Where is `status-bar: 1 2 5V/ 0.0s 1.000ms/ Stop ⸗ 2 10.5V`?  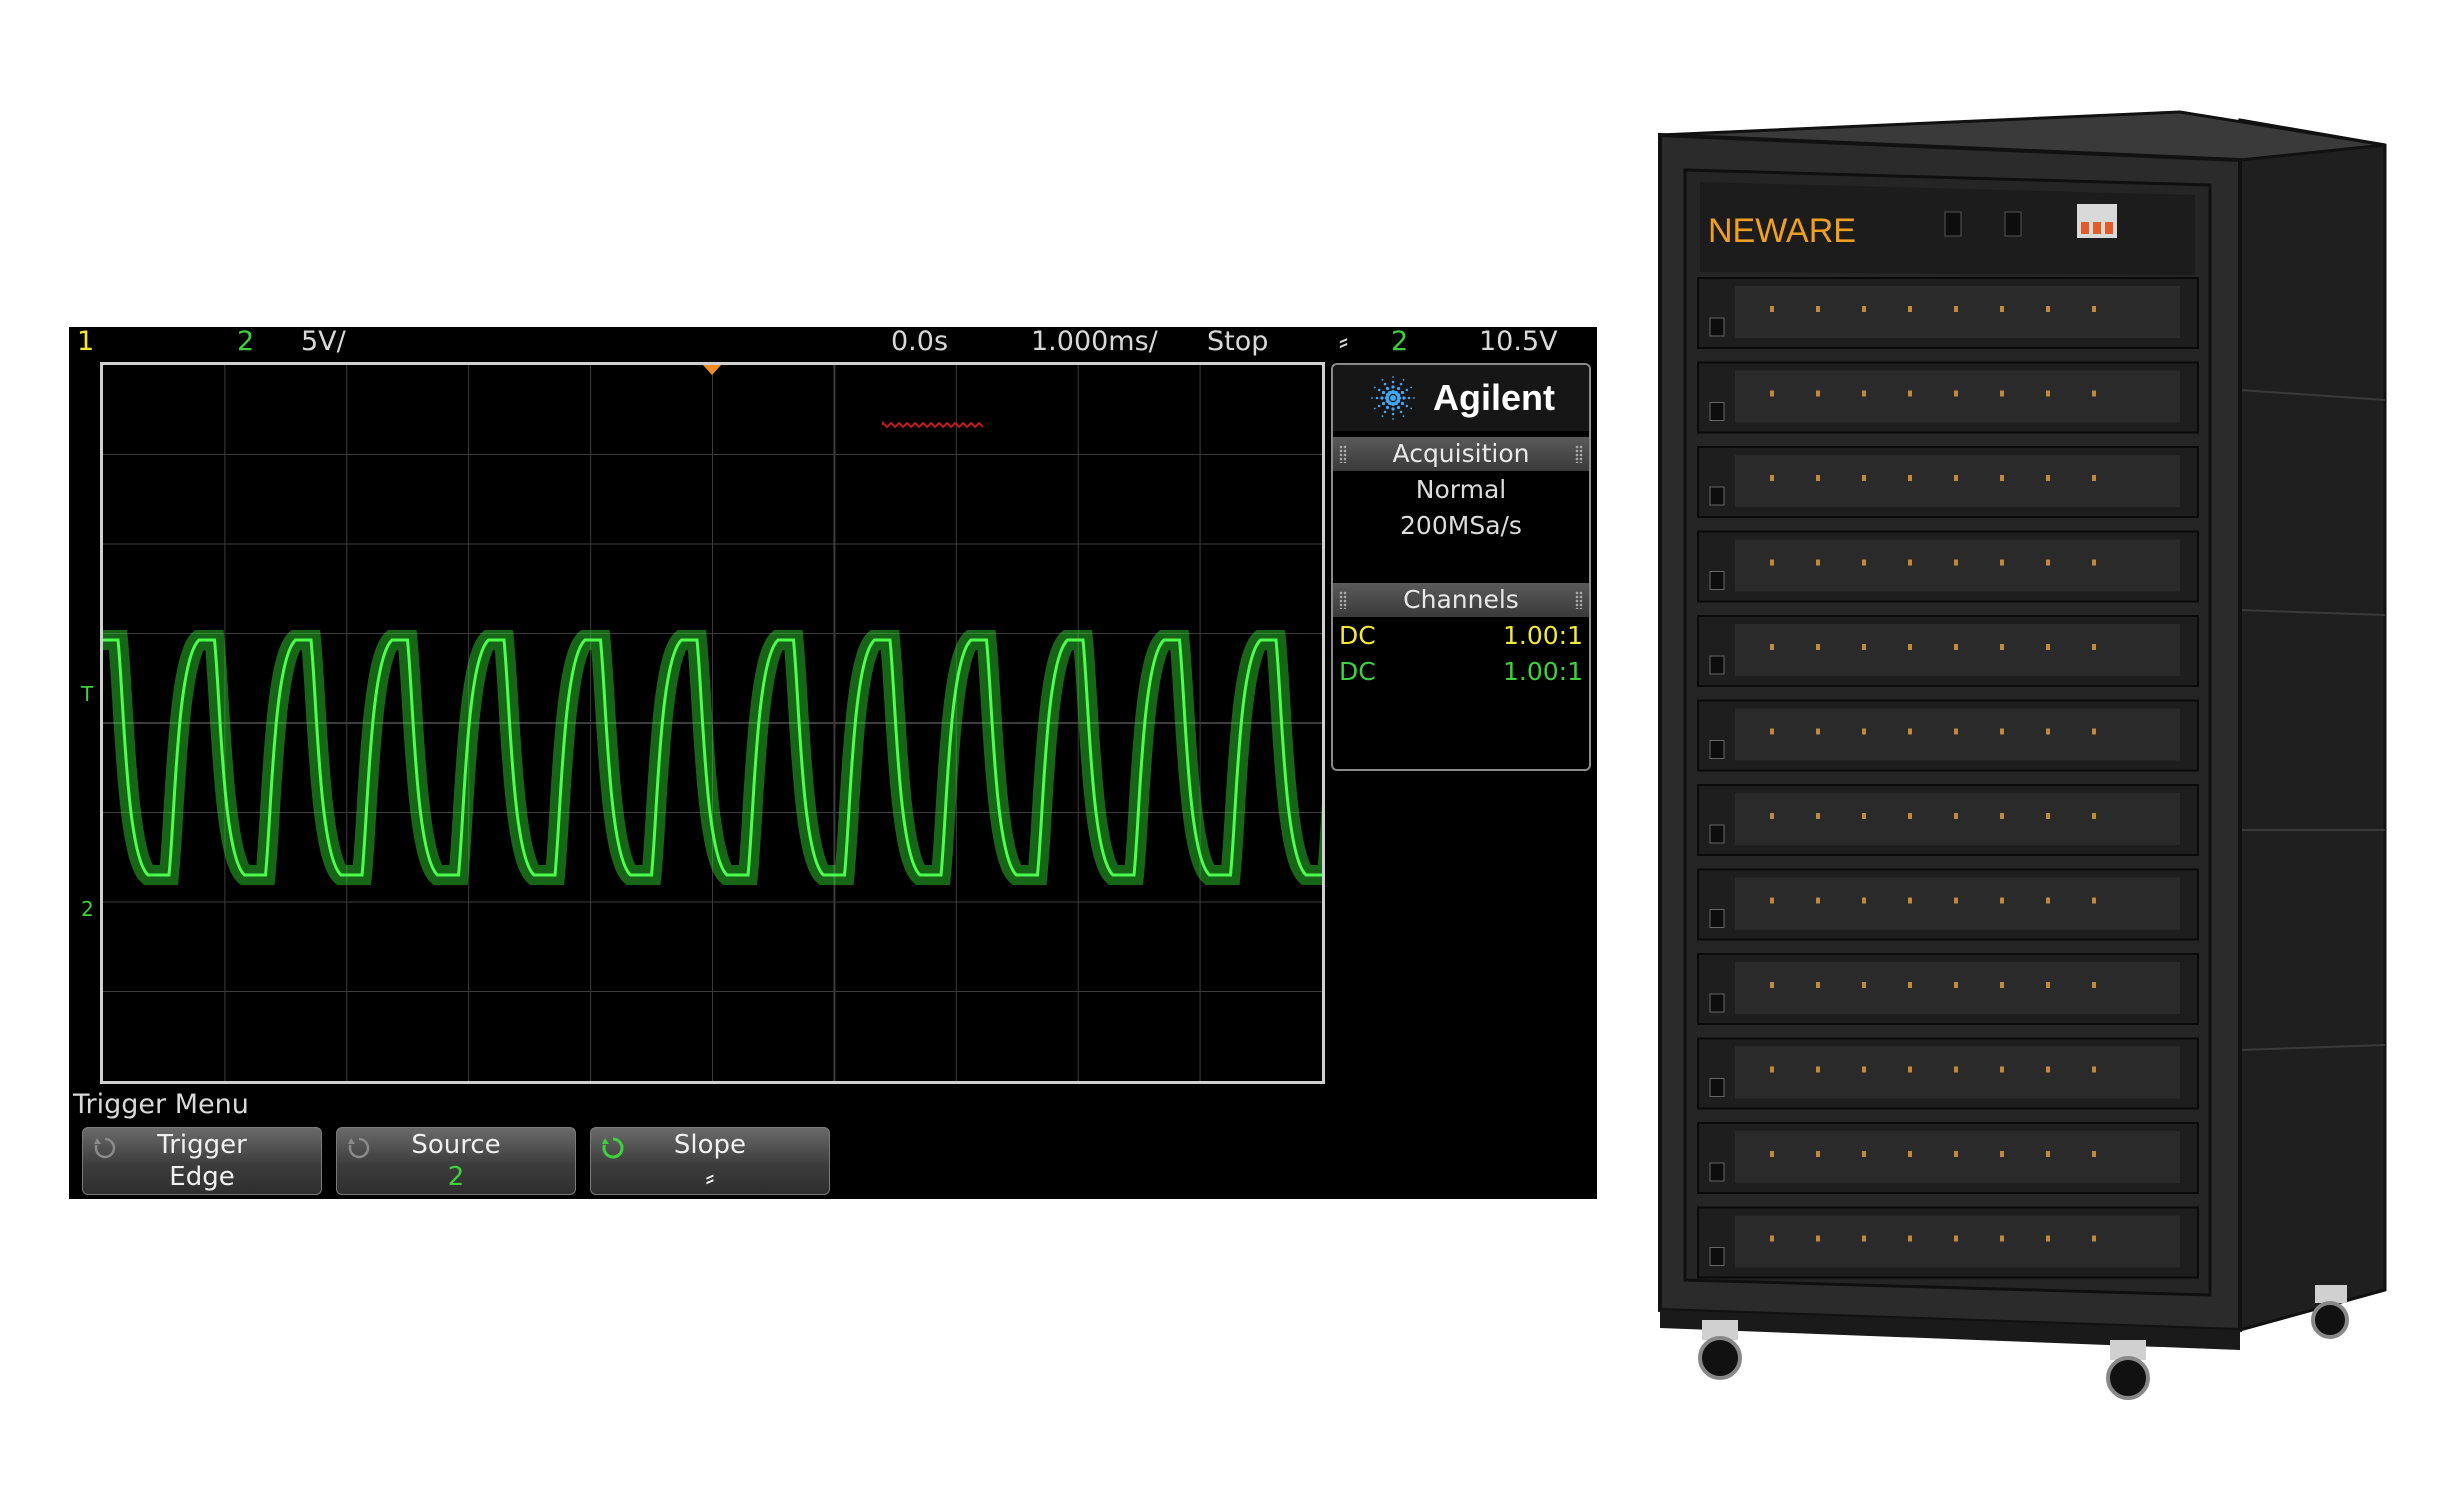
status-bar: 1 2 5V/ 0.0s 1.000ms/ Stop ⸗ 2 10.5V is located at coordinates (833, 342).